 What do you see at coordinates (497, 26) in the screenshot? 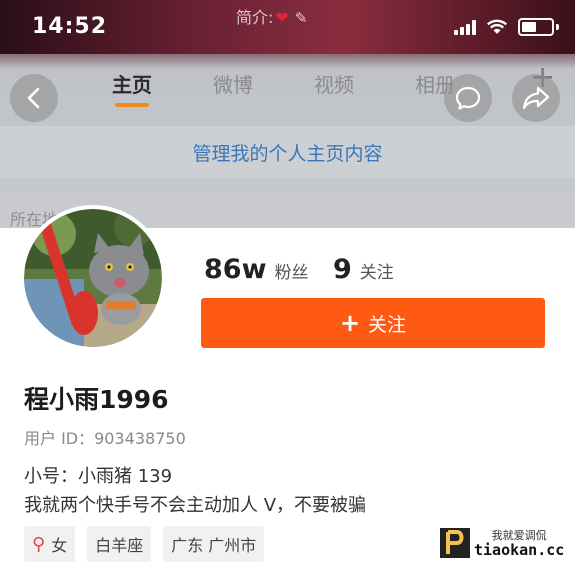
I see `wifi-icon` at bounding box center [497, 26].